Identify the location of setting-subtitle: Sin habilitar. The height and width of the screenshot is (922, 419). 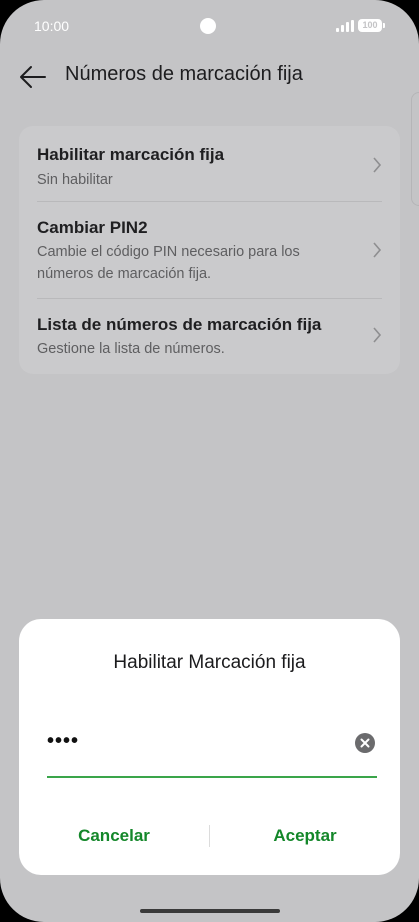
(75, 180).